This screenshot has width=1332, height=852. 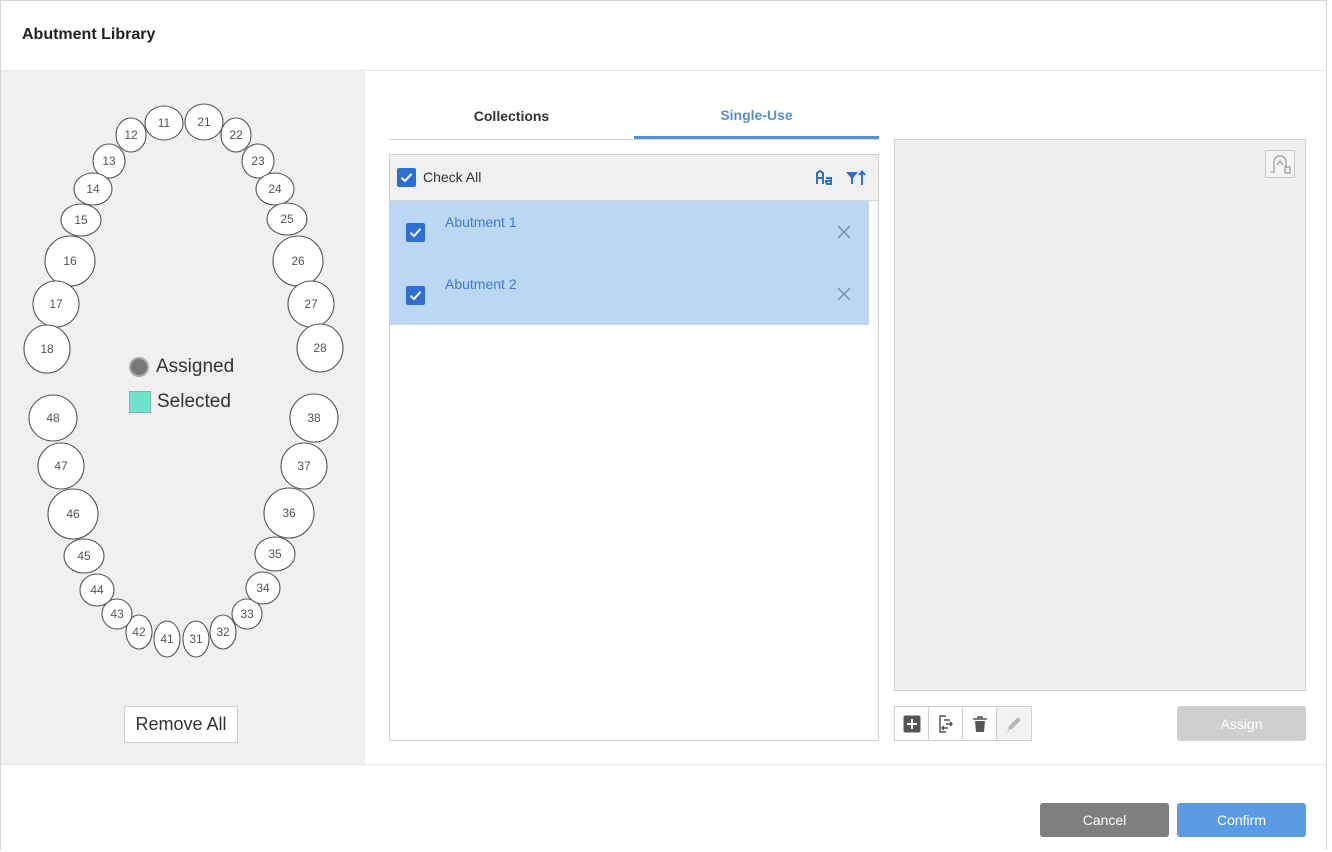 I want to click on tooth-number: 22, so click(x=236, y=135).